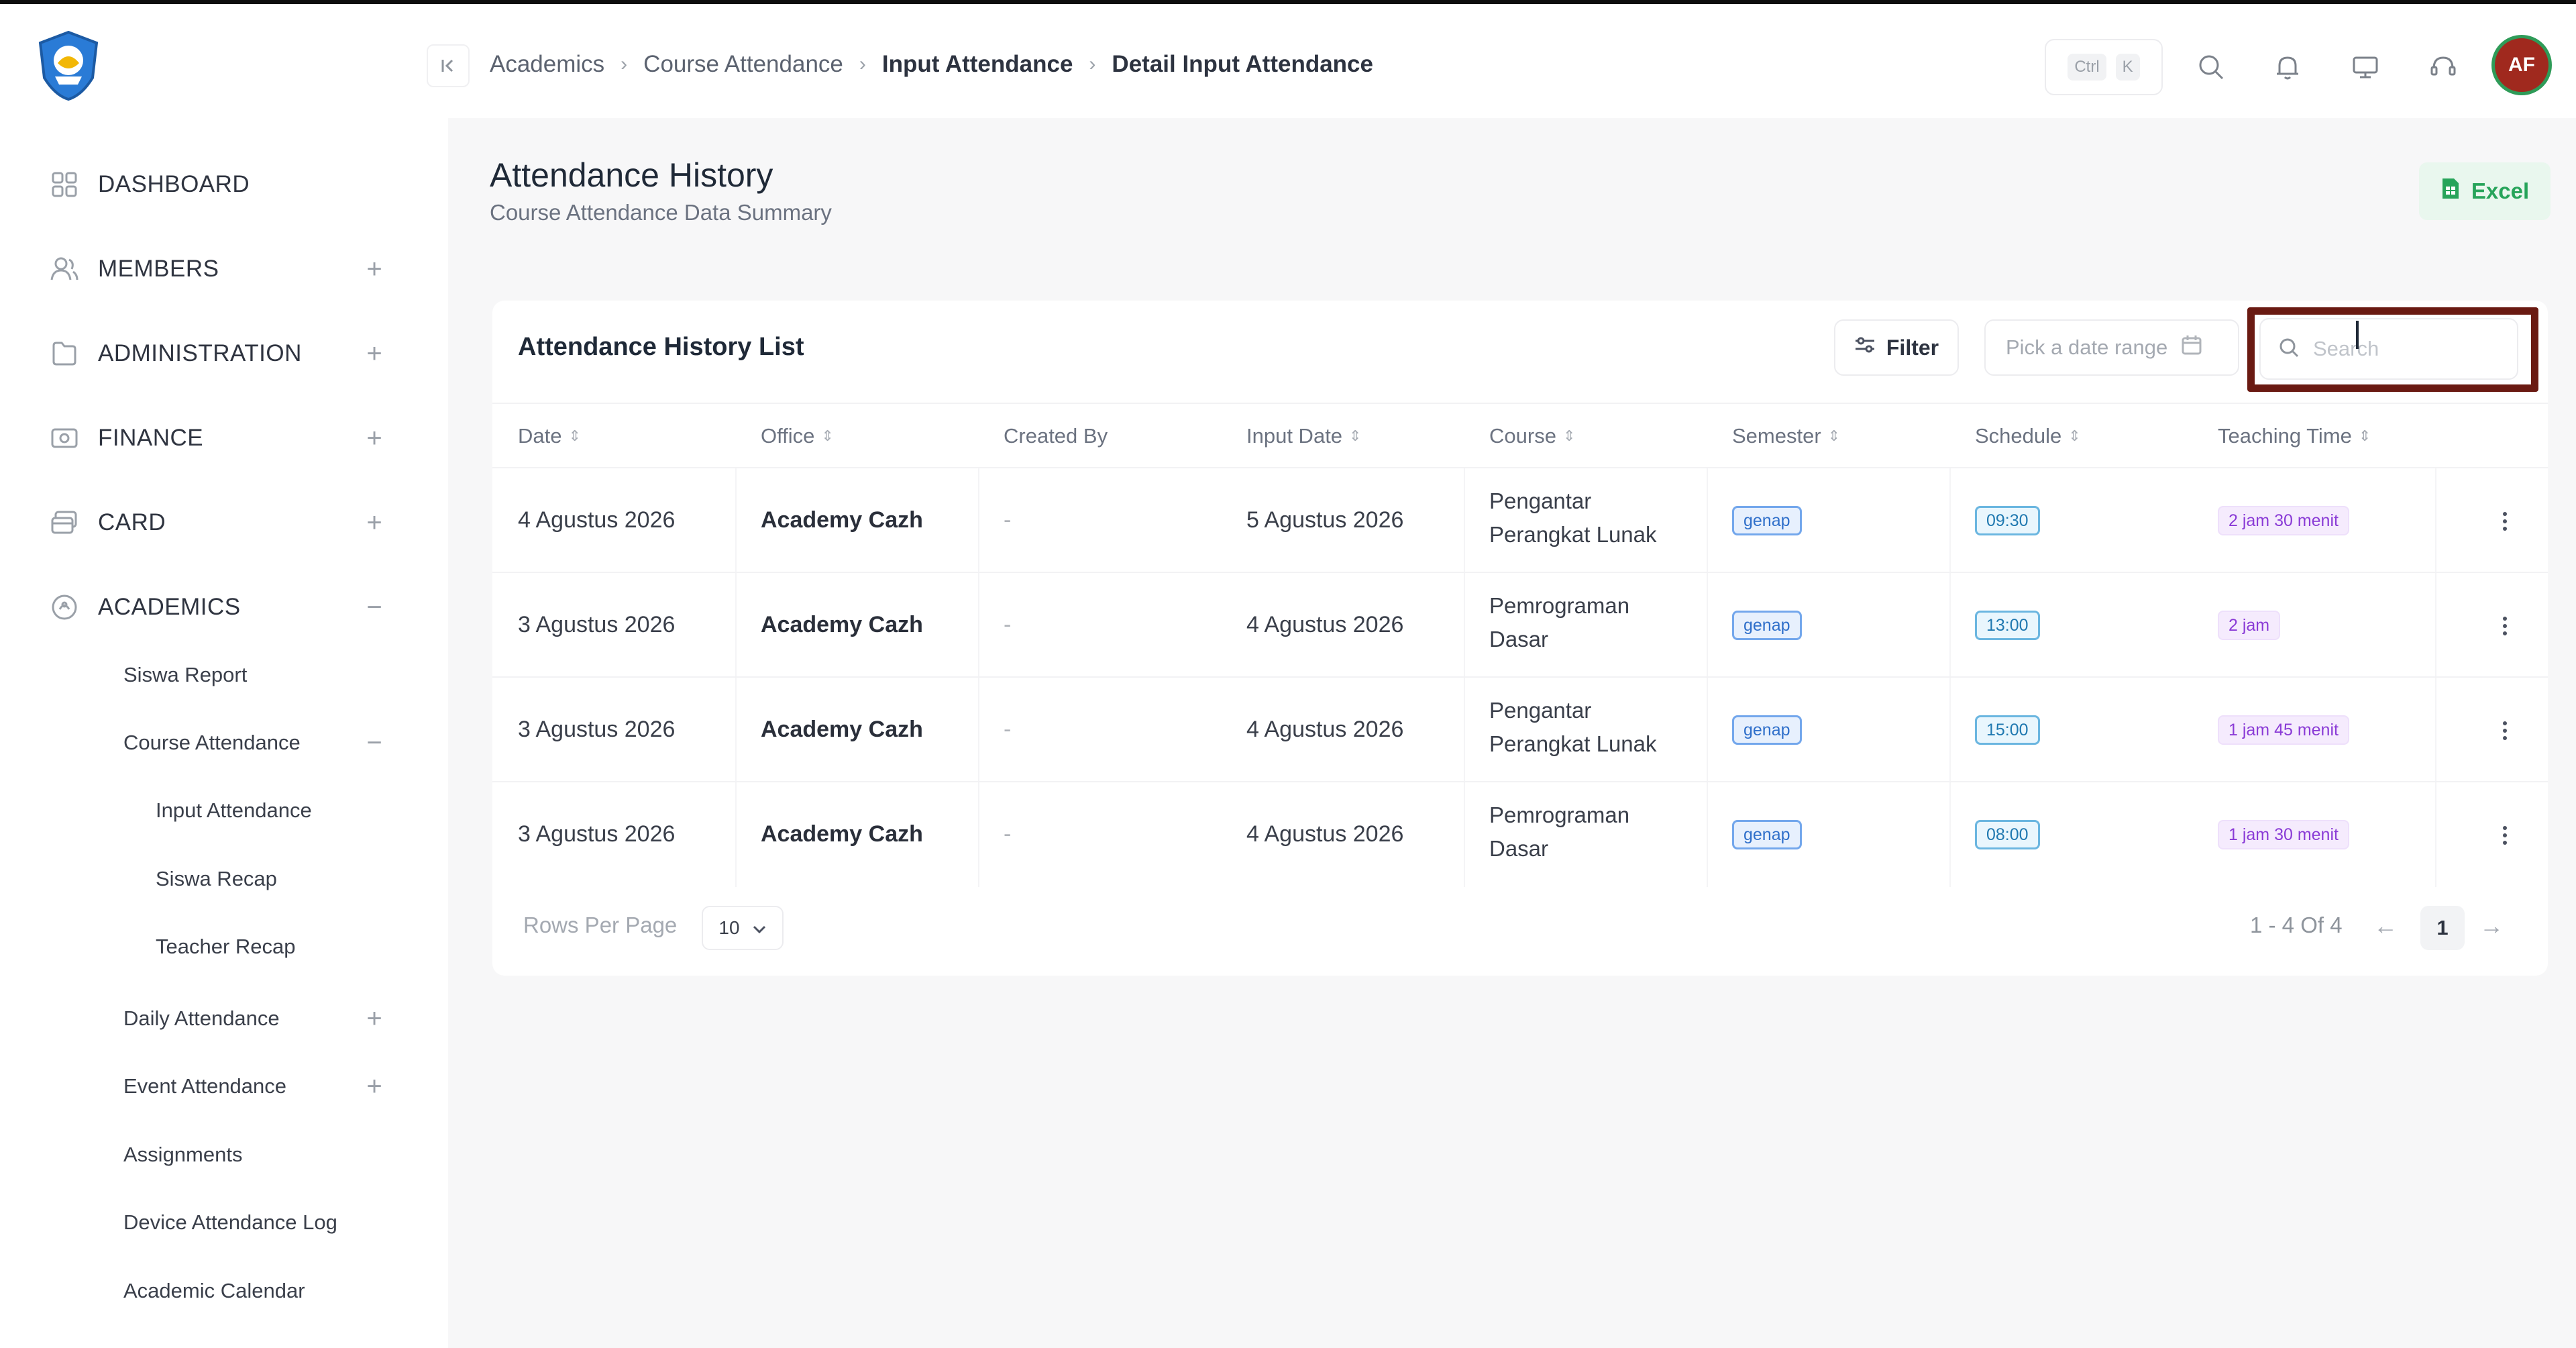  I want to click on sidebar-item-members: MEMBERS +, so click(224, 269).